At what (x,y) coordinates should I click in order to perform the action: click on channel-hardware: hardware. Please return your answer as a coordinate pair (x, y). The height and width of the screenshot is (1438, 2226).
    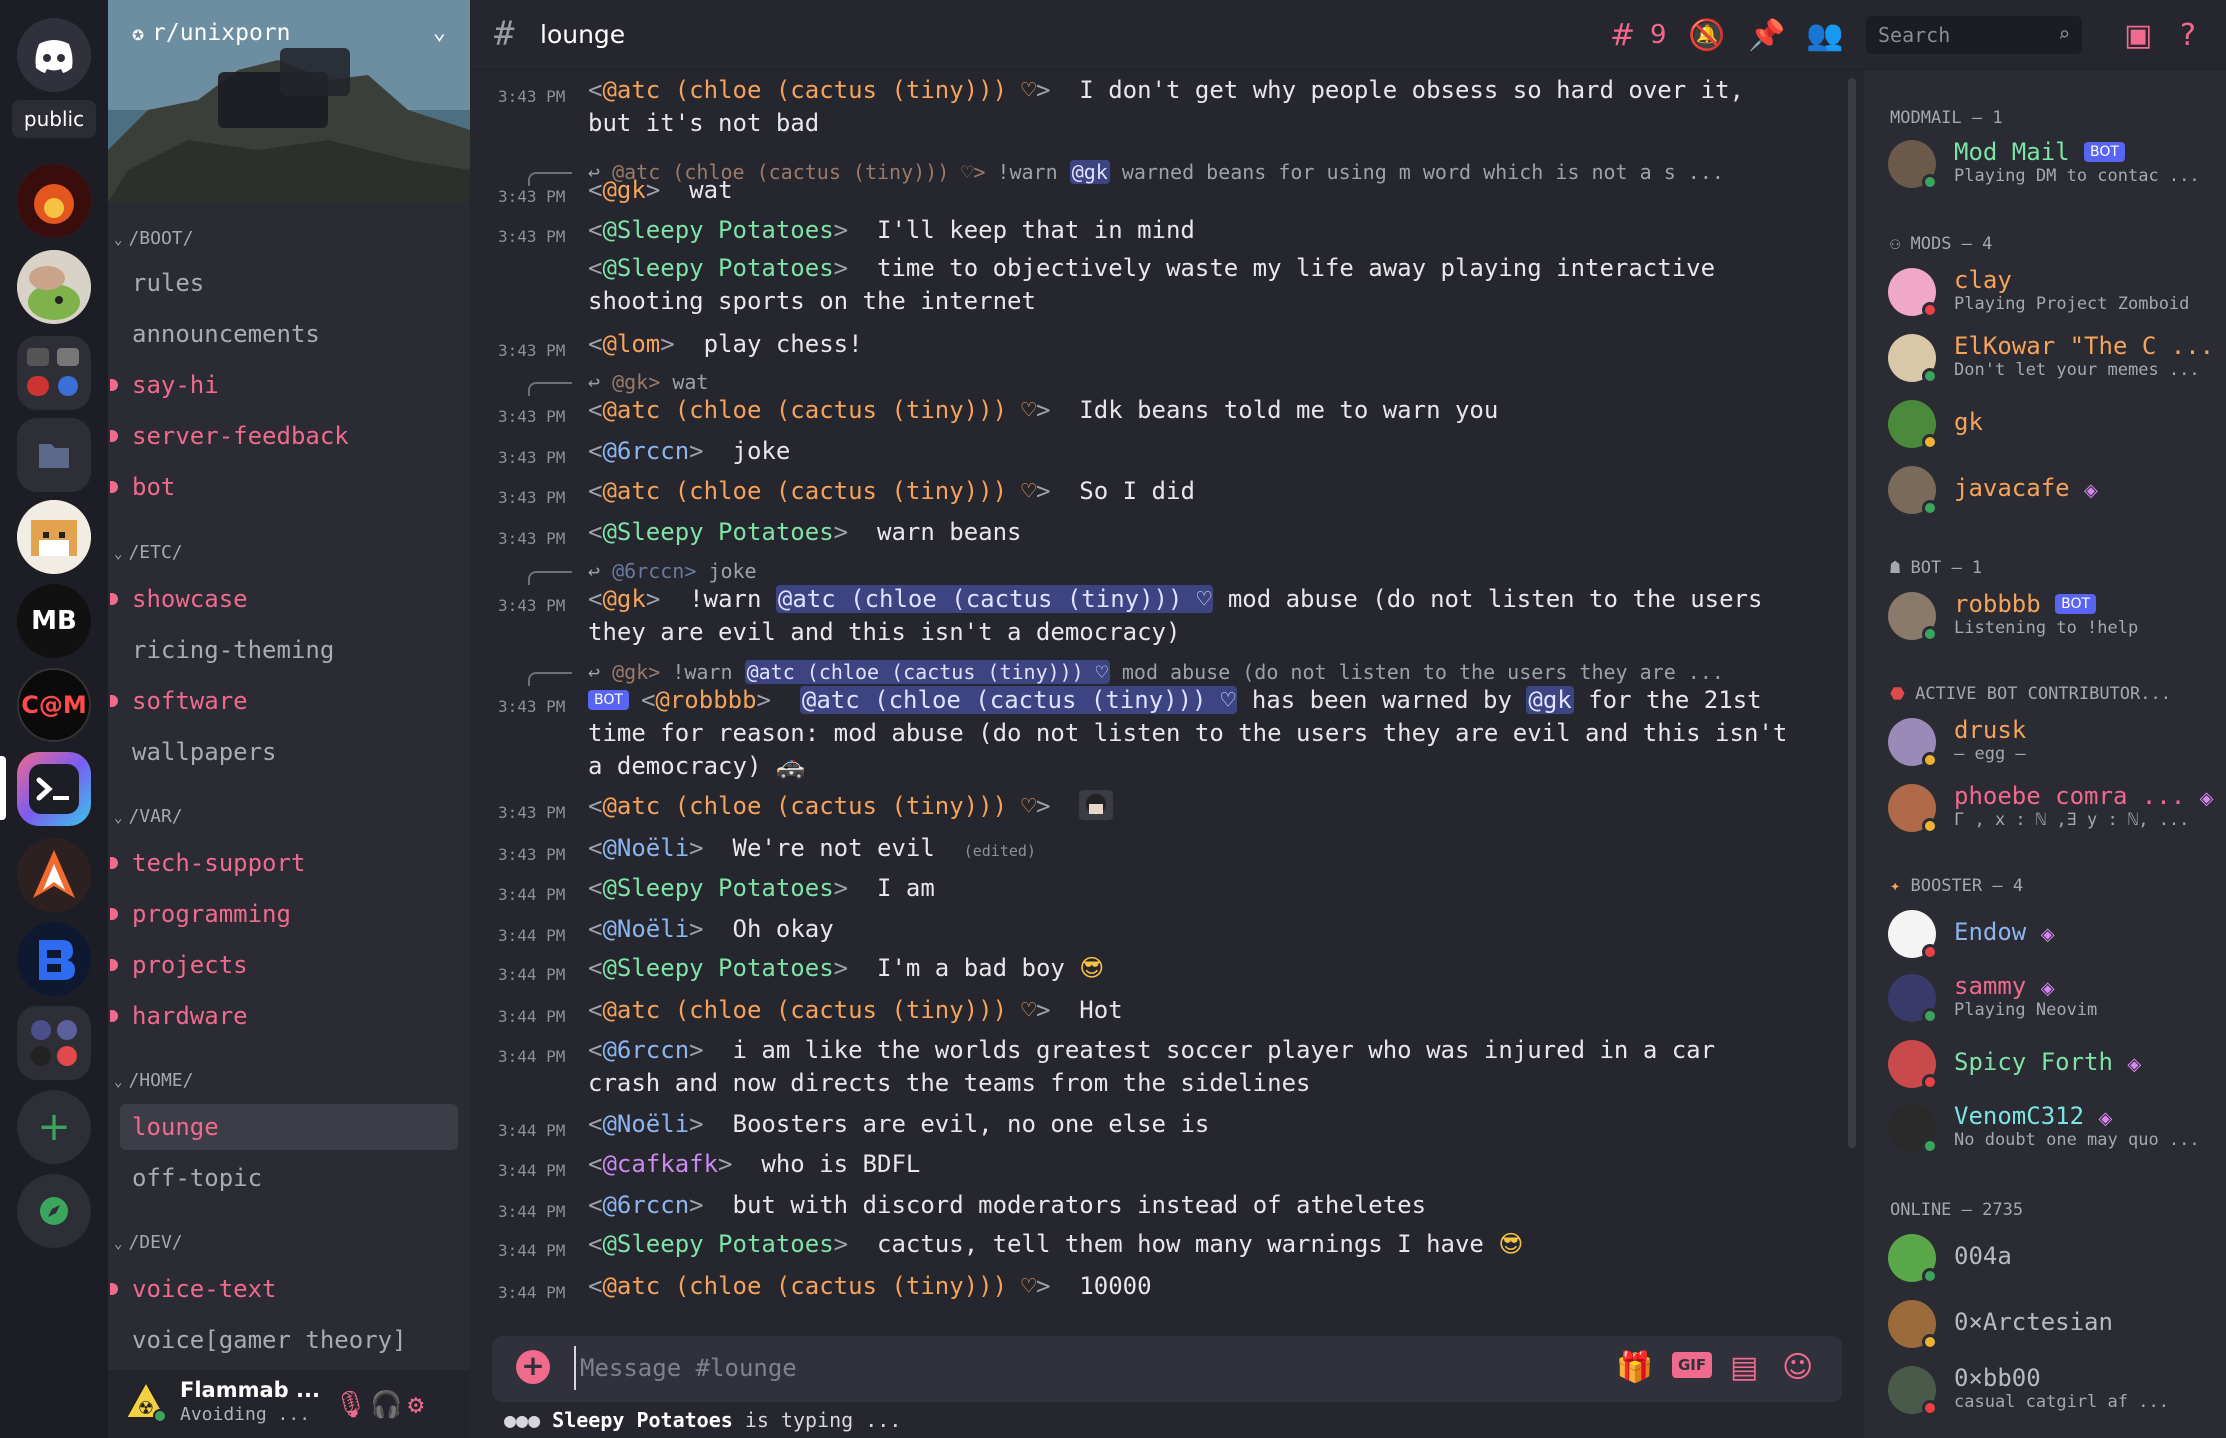
    Looking at the image, I should click on (284, 1016).